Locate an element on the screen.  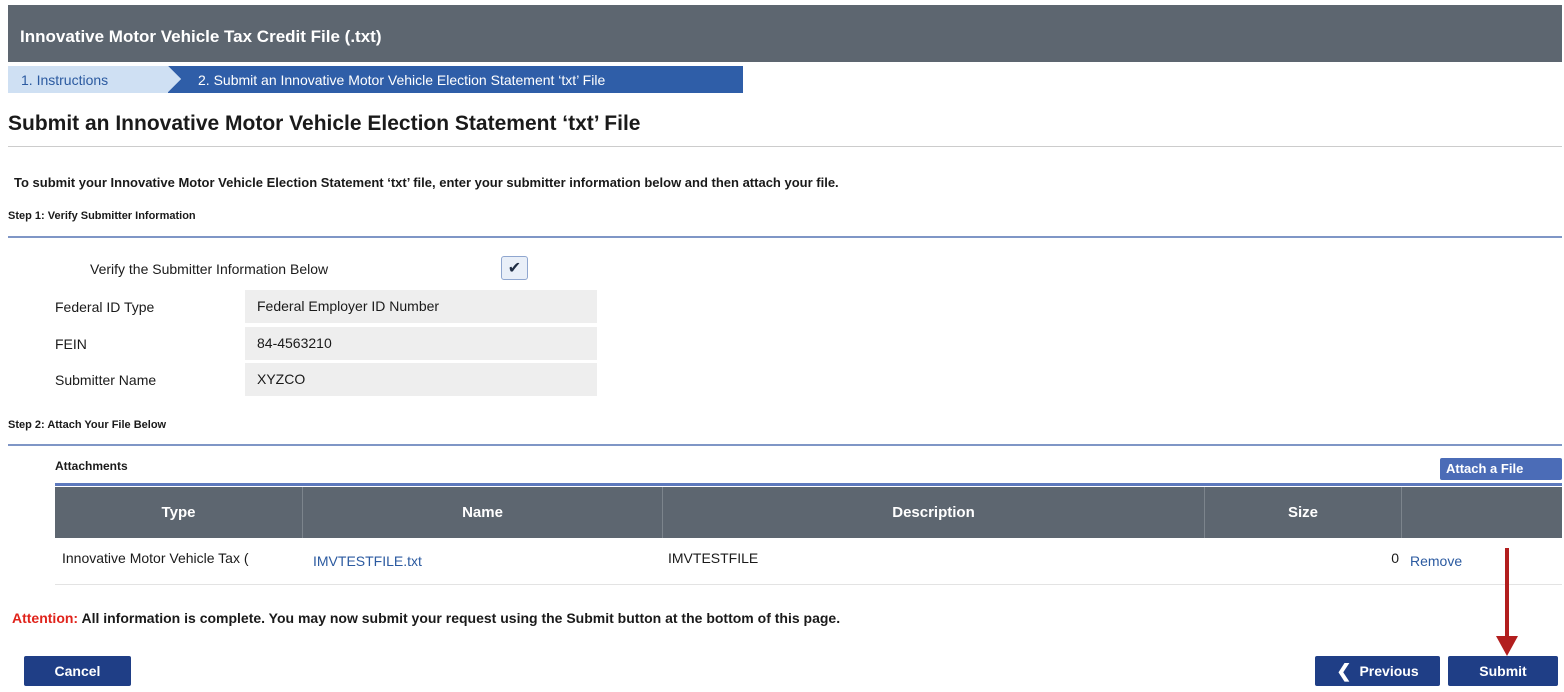
previous-button: ❮ Previous is located at coordinates (1377, 671).